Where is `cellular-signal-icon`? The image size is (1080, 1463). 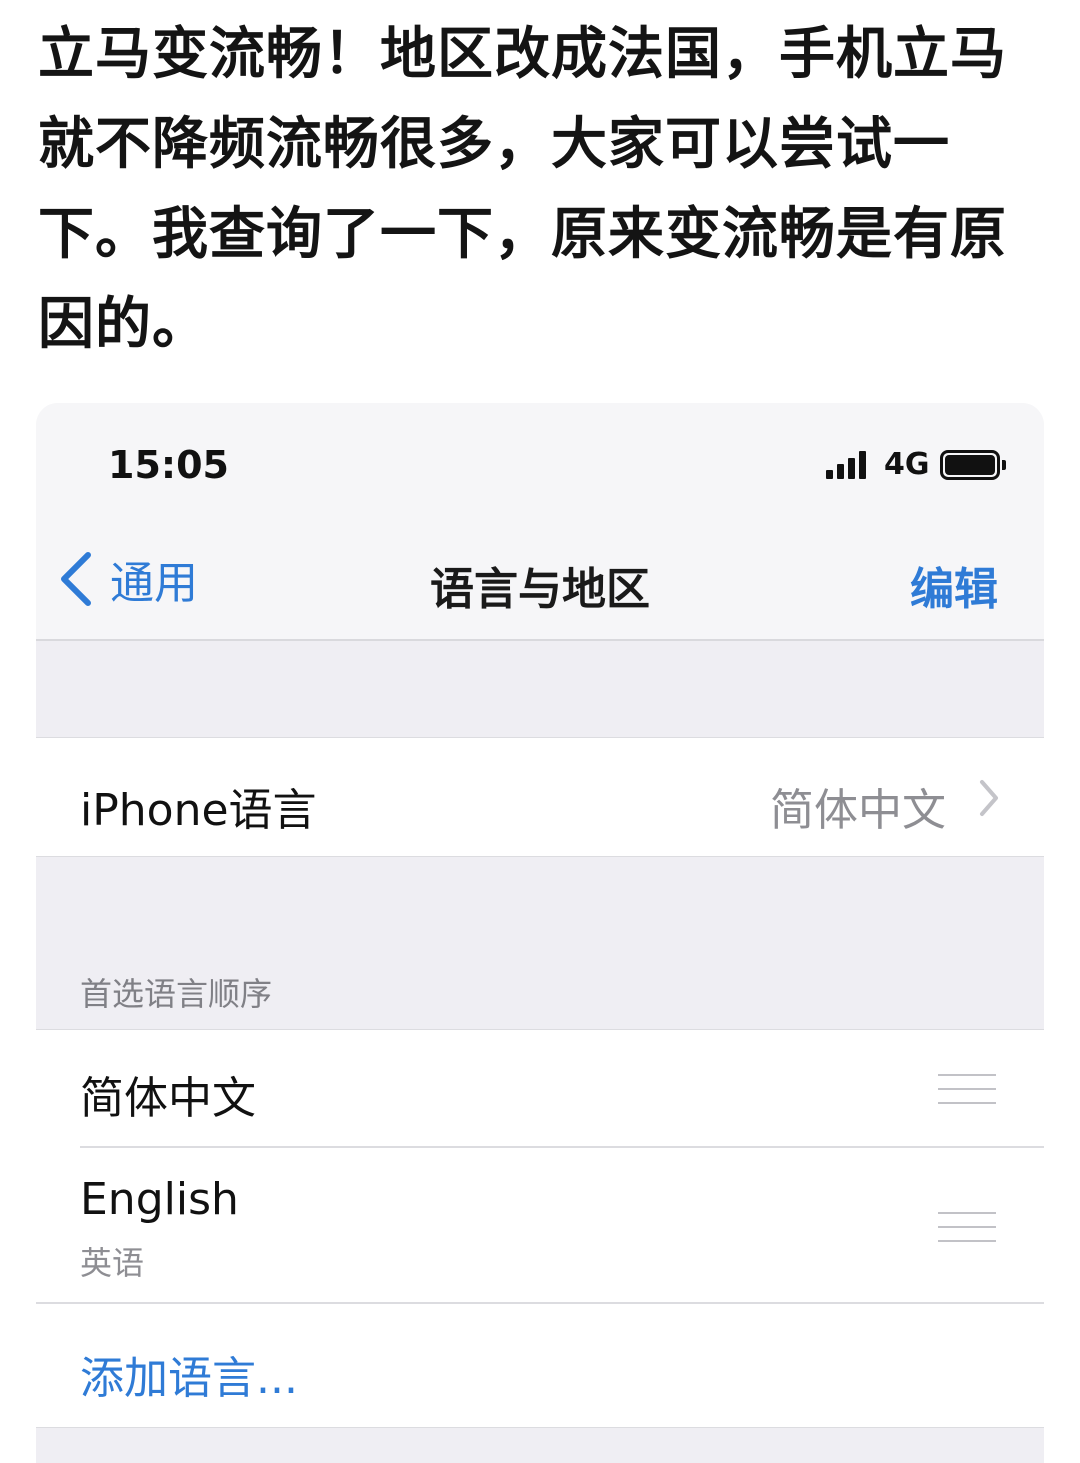
cellular-signal-icon is located at coordinates (850, 465).